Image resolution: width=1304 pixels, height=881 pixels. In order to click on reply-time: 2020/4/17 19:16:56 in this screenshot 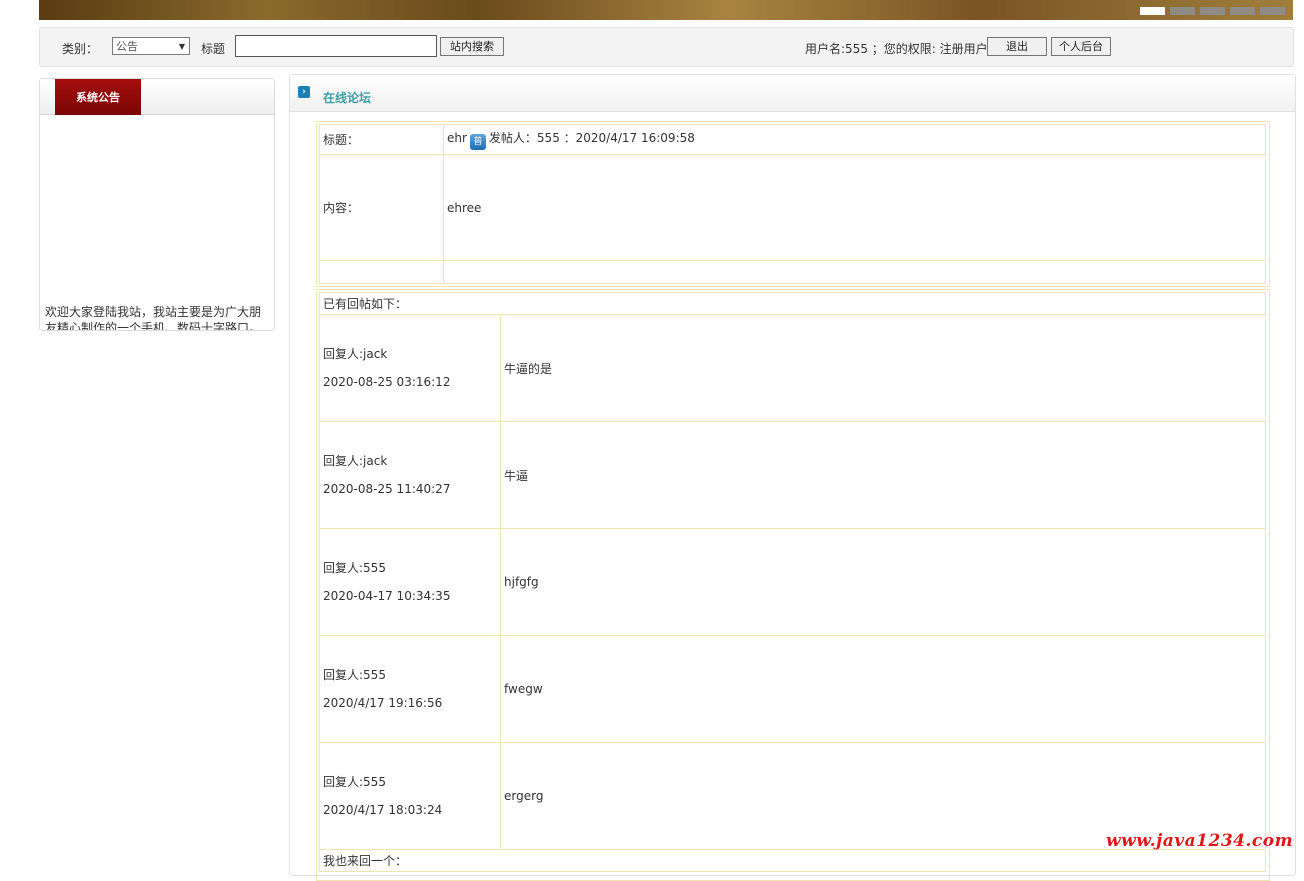, I will do `click(383, 703)`.